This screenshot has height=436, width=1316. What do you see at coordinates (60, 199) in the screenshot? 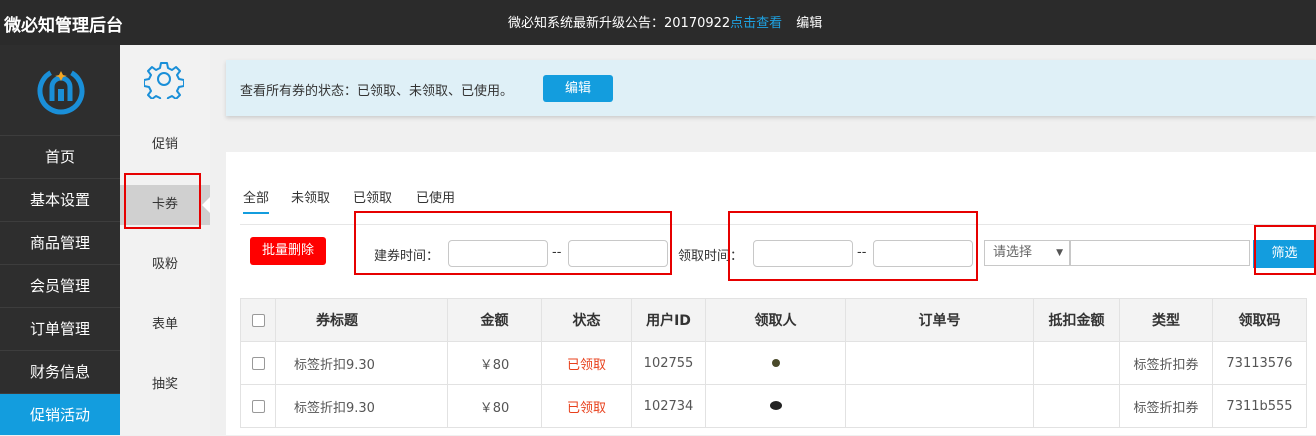
I see `sidebar-item-settings: 基本设置` at bounding box center [60, 199].